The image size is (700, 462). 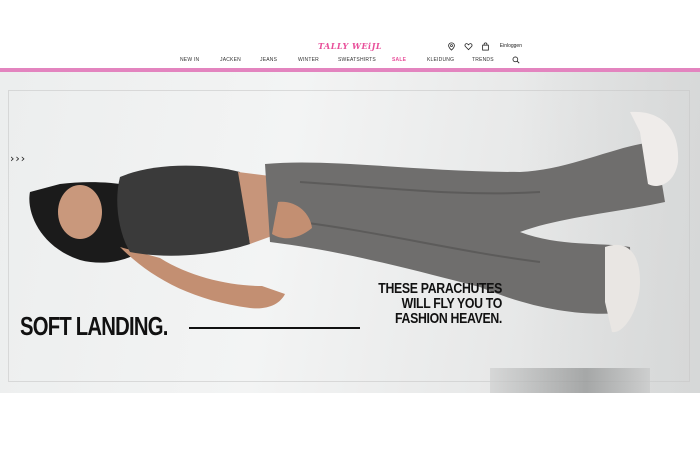 I want to click on nav-item-jeans: JEANS, so click(x=268, y=60).